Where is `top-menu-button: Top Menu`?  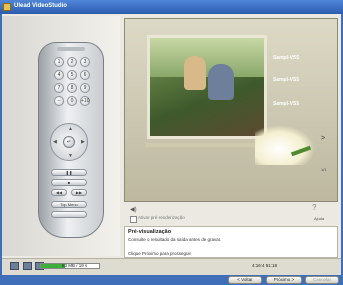
top-menu-button: Top Menu is located at coordinates (69, 204).